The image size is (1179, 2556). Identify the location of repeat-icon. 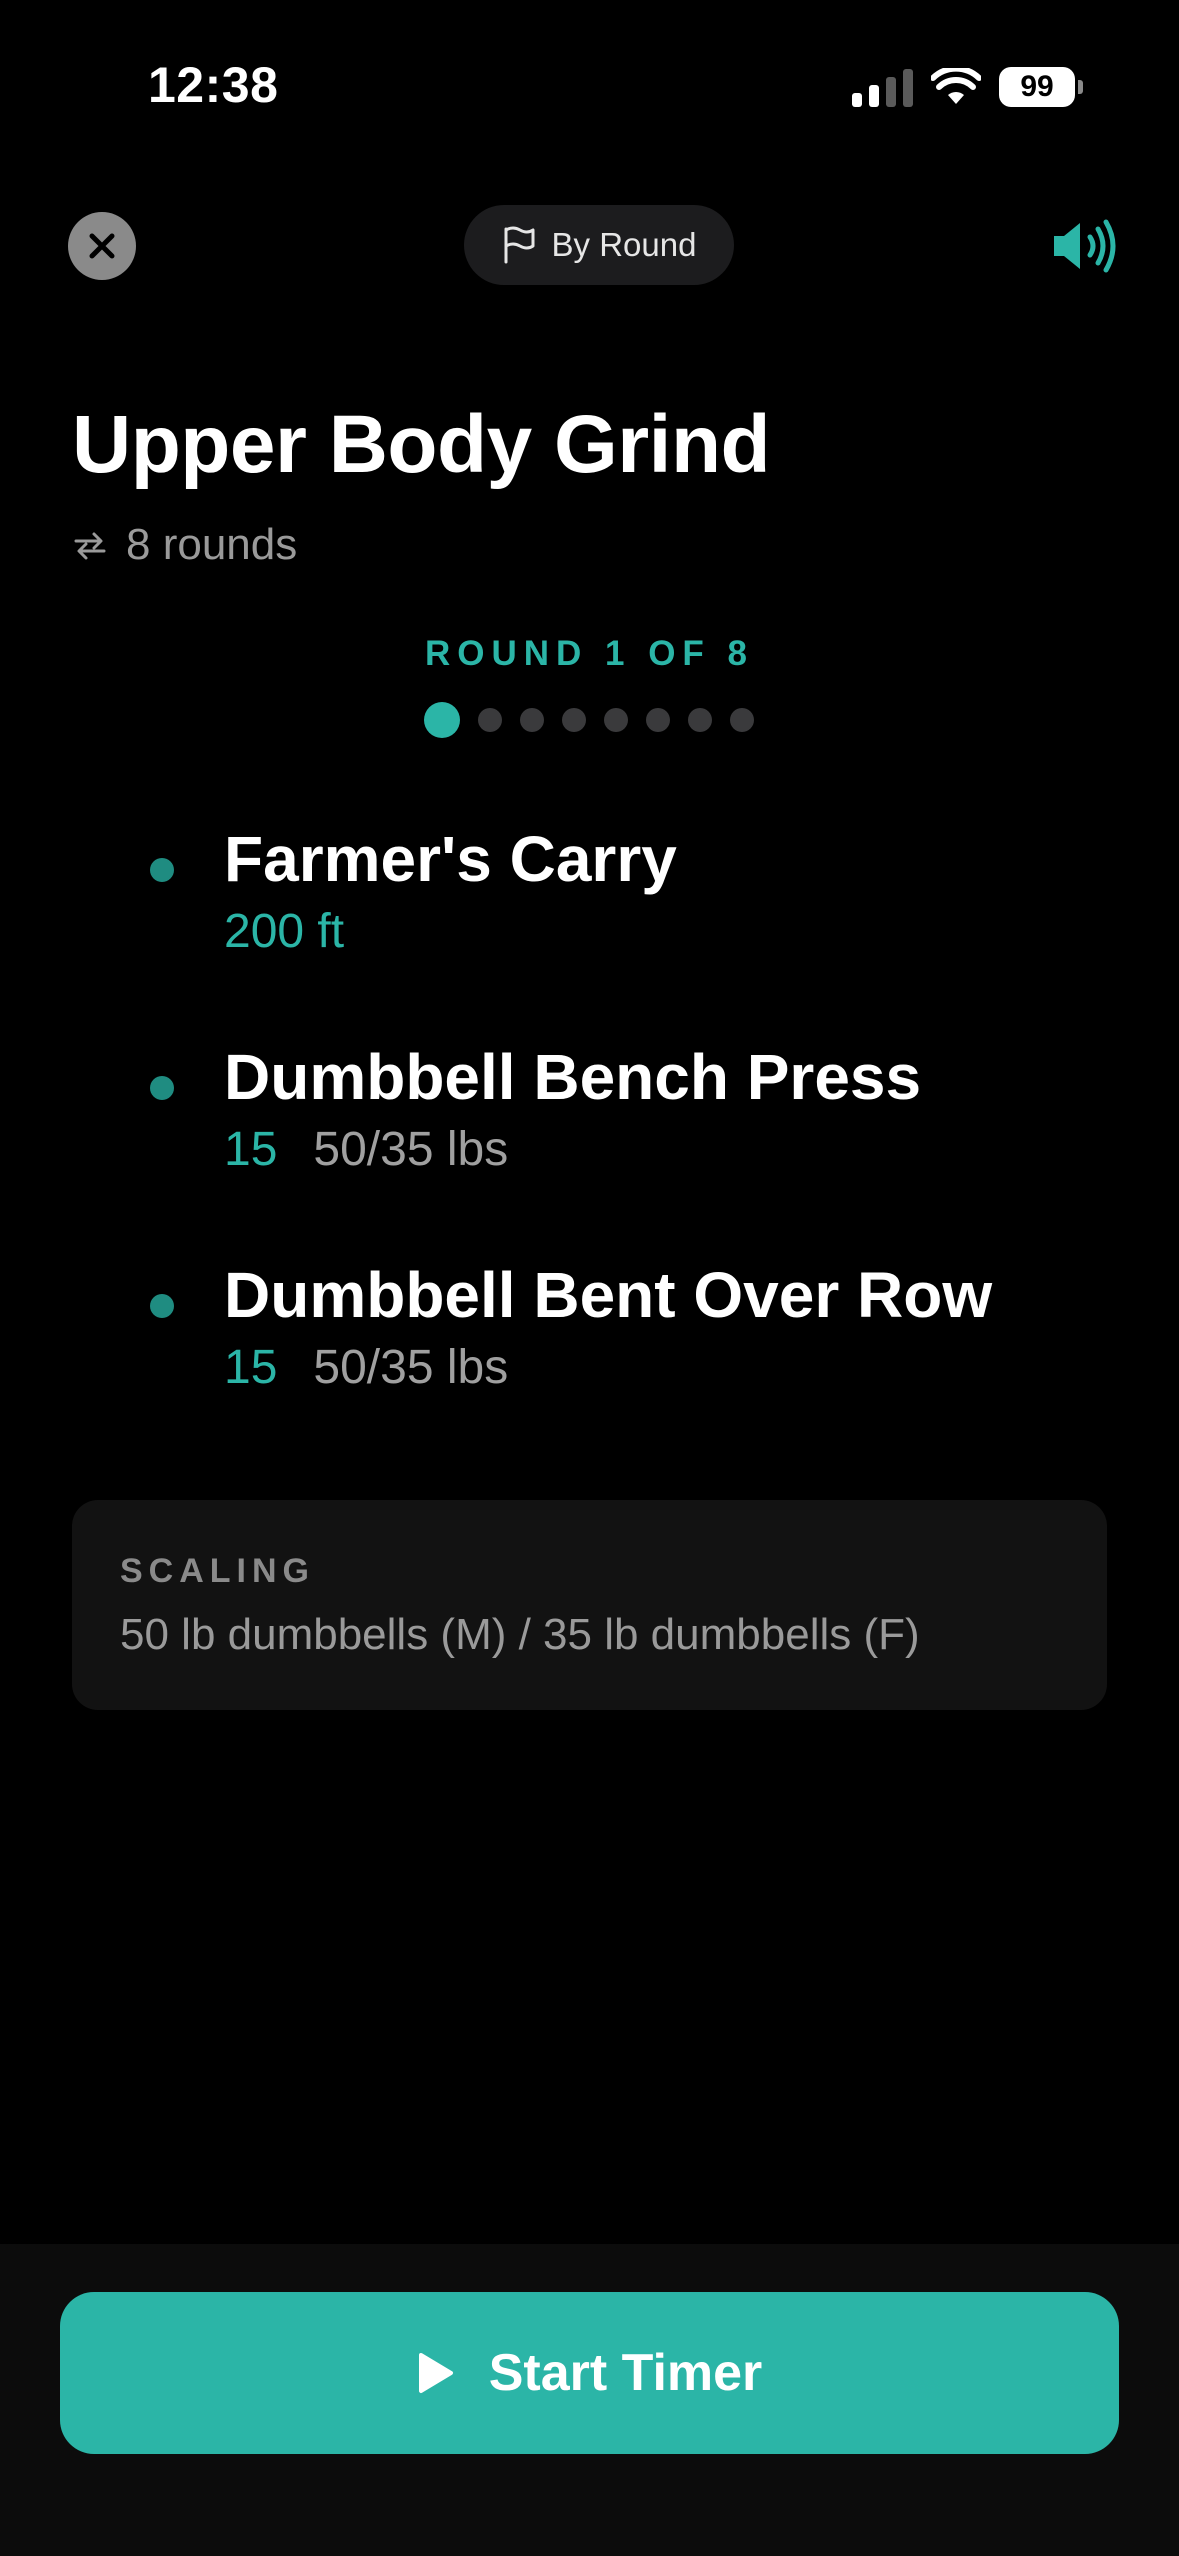
(90, 546).